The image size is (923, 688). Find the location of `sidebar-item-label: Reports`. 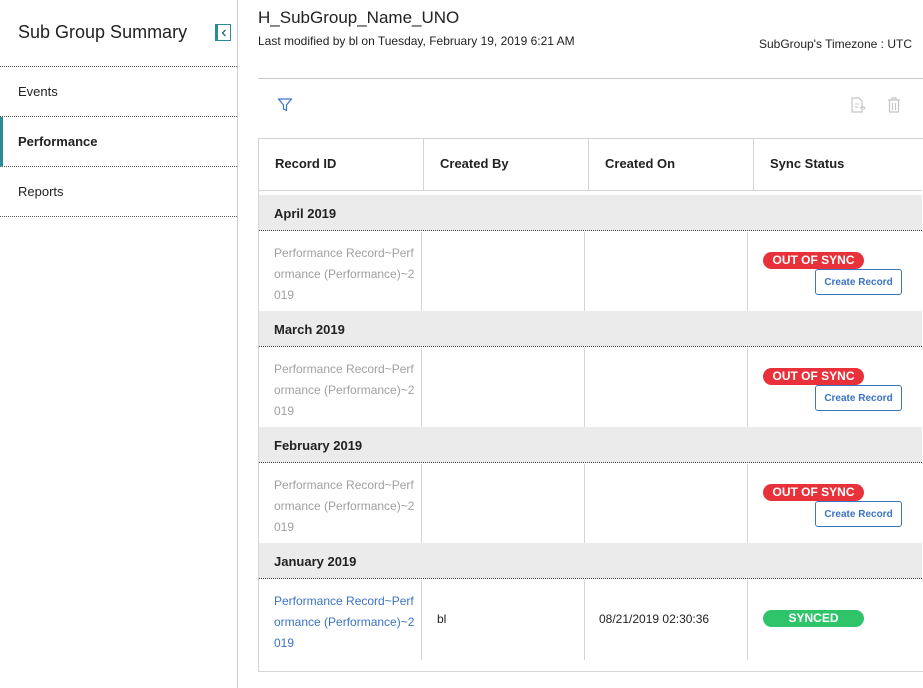

sidebar-item-label: Reports is located at coordinates (41, 191).